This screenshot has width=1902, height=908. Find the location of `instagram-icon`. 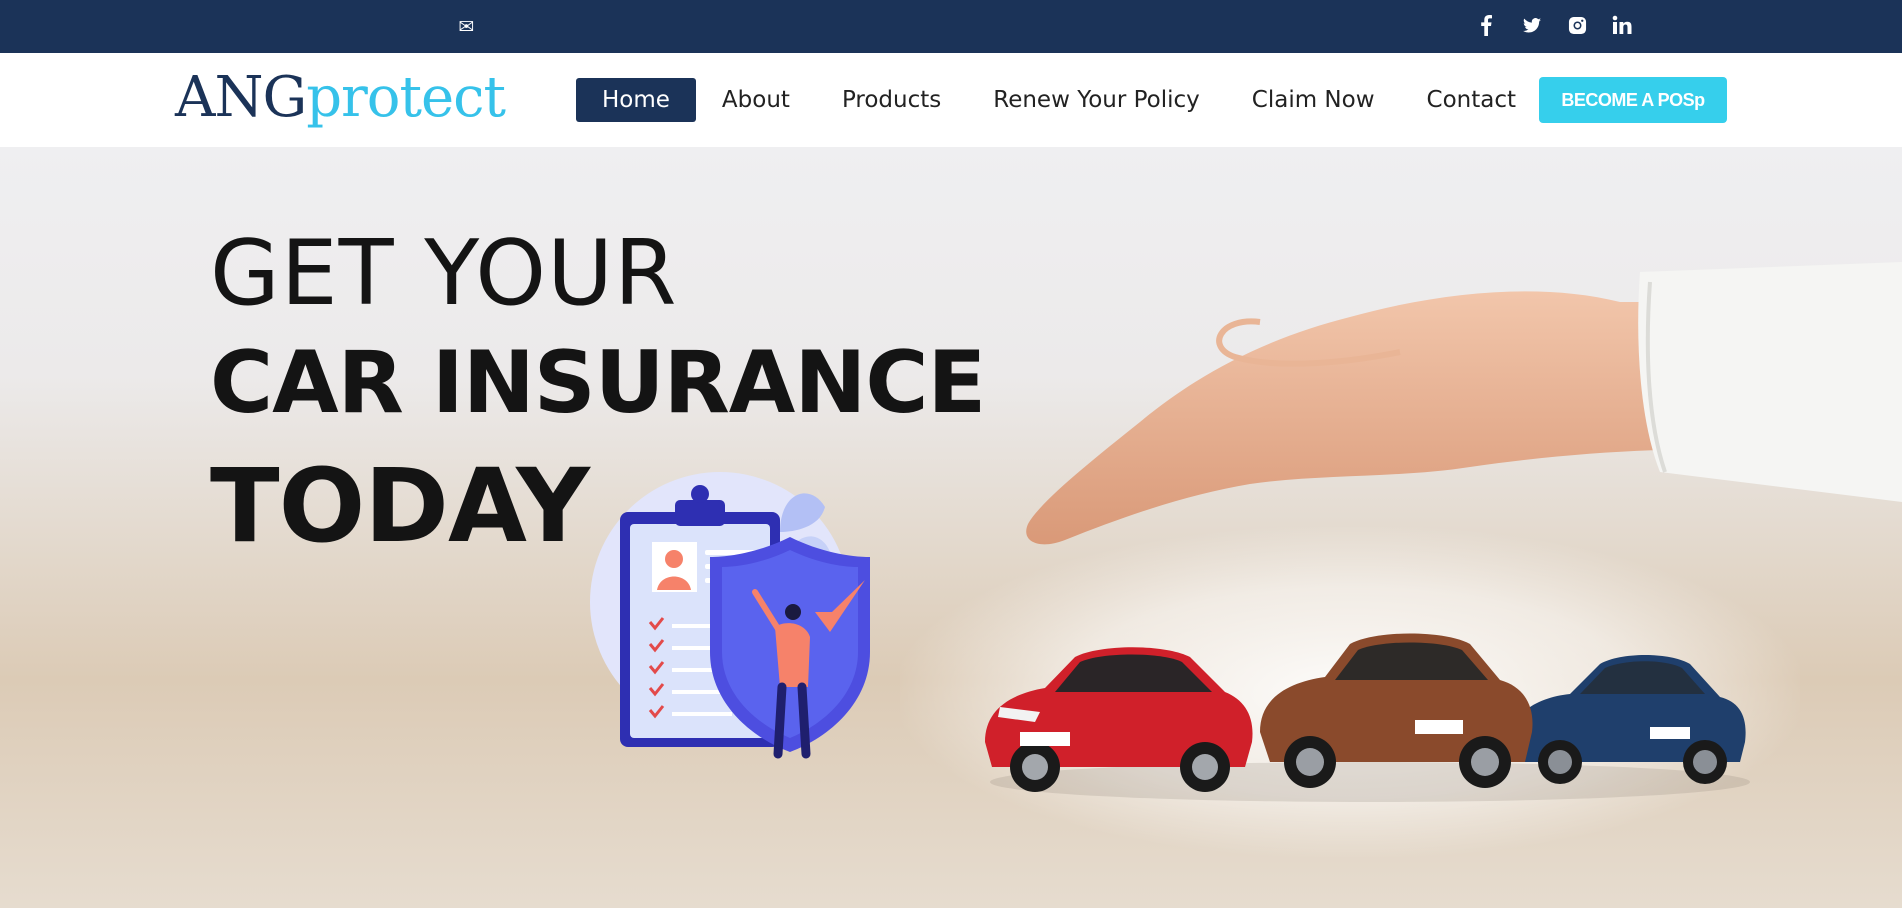

instagram-icon is located at coordinates (1577, 25).